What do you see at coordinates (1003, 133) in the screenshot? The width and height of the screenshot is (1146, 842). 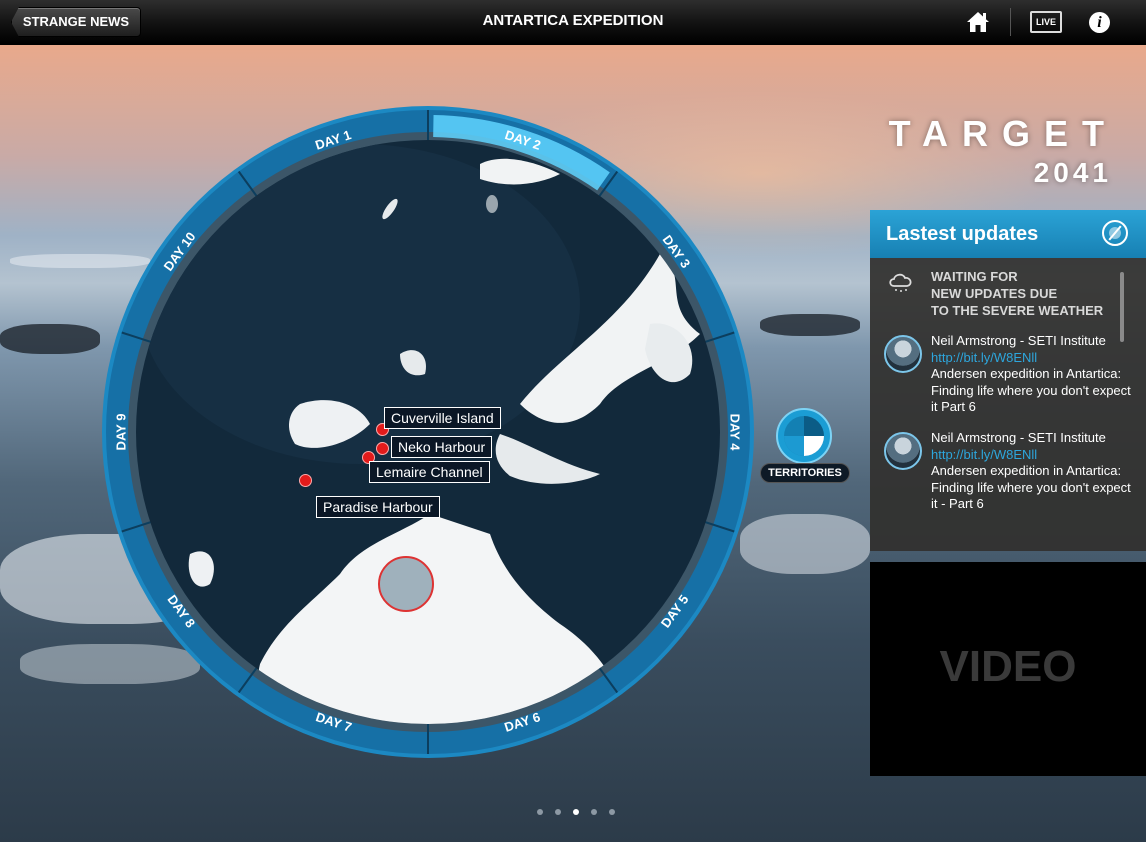 I see `brand-title: TARGET` at bounding box center [1003, 133].